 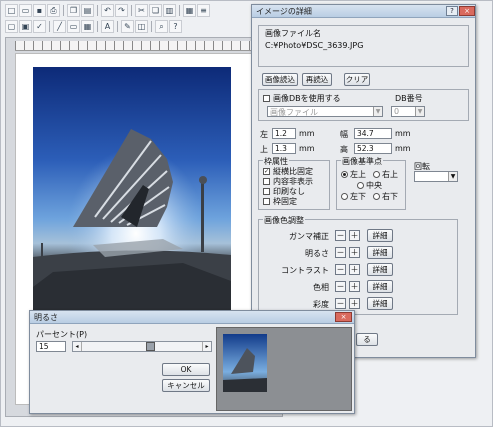 I want to click on paste-icon: ▤, so click(x=87, y=10).